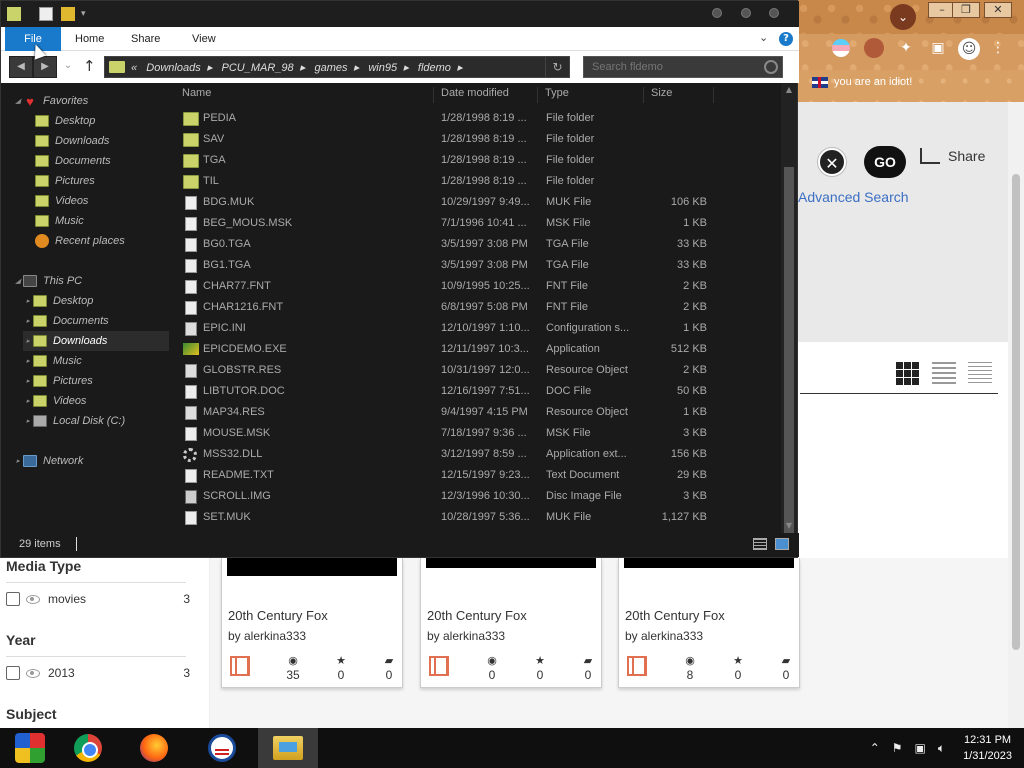 The height and width of the screenshot is (768, 1024). What do you see at coordinates (774, 13) in the screenshot?
I see `close-button` at bounding box center [774, 13].